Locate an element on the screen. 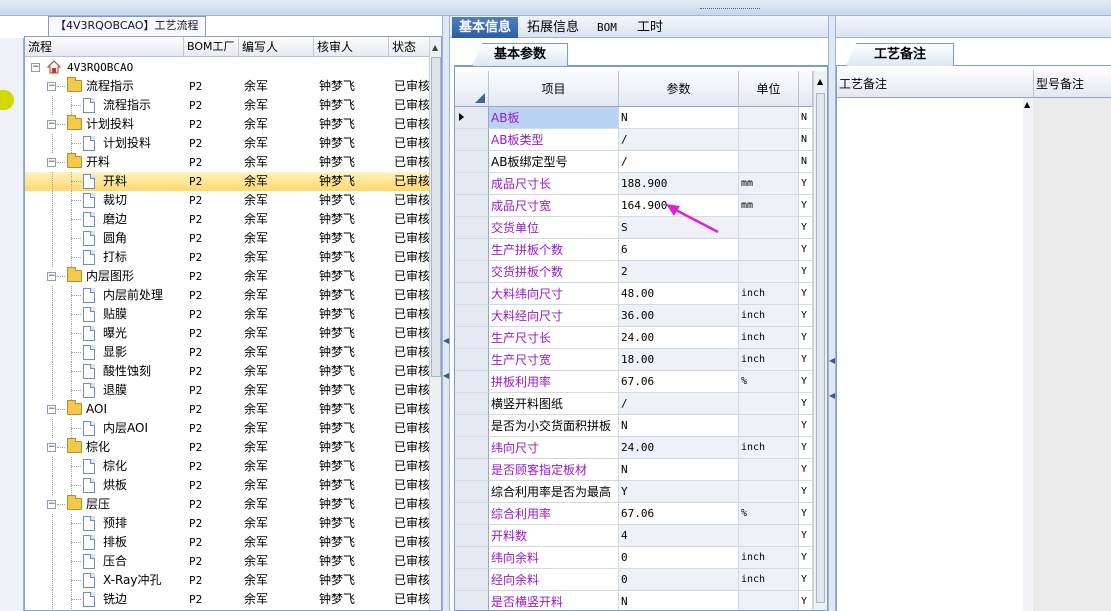 This screenshot has width=1111, height=611. column-header-reviewer: 核审人 is located at coordinates (351, 47).